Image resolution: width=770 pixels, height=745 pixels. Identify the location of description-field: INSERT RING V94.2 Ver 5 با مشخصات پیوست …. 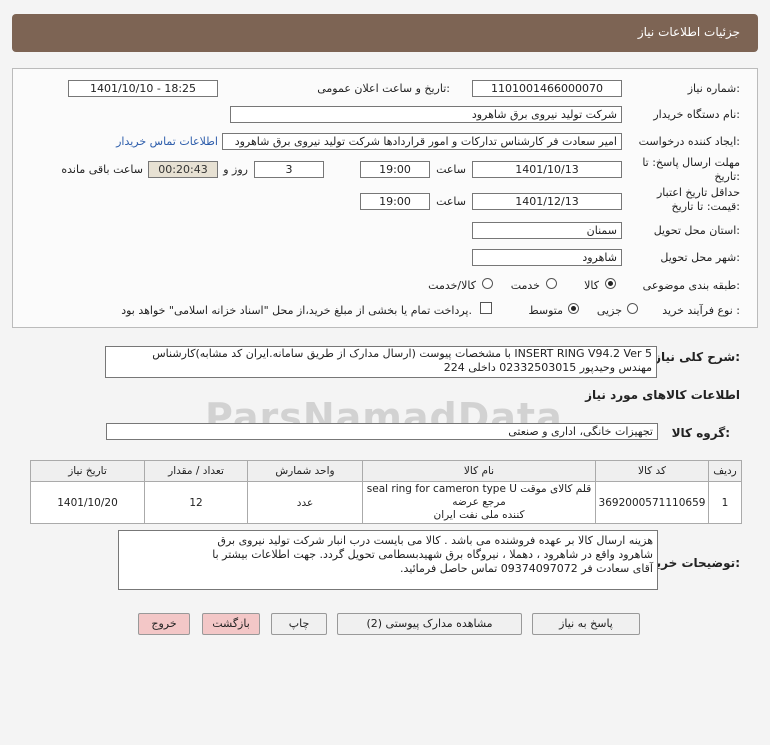
(381, 362).